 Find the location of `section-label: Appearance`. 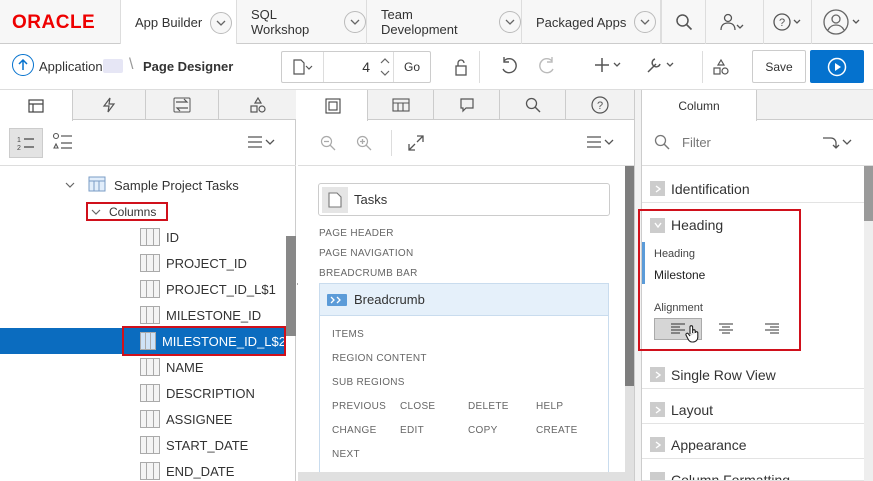

section-label: Appearance is located at coordinates (709, 444).